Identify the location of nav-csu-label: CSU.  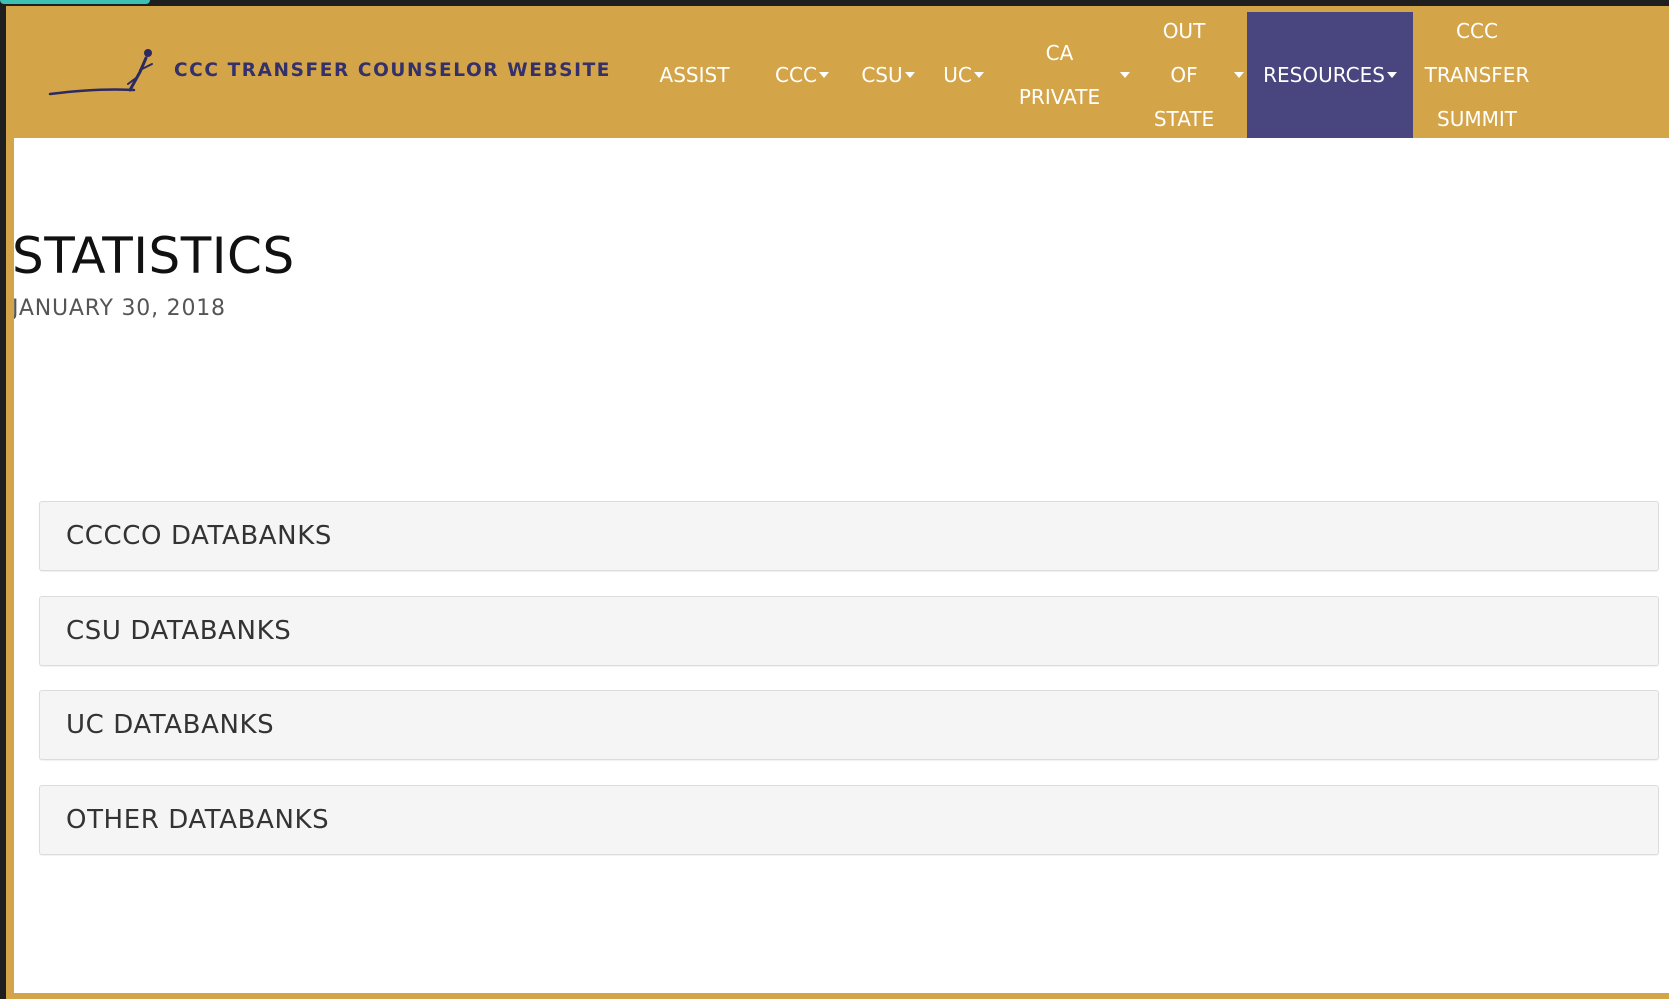
(882, 75).